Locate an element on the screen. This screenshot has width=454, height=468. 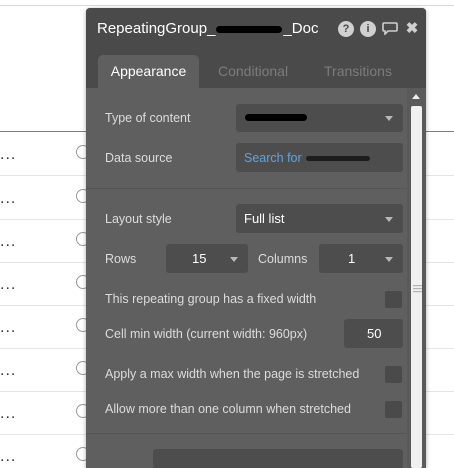
panel-header: RepeatingGroup_ _Doc ? i ✖ is located at coordinates (256, 30).